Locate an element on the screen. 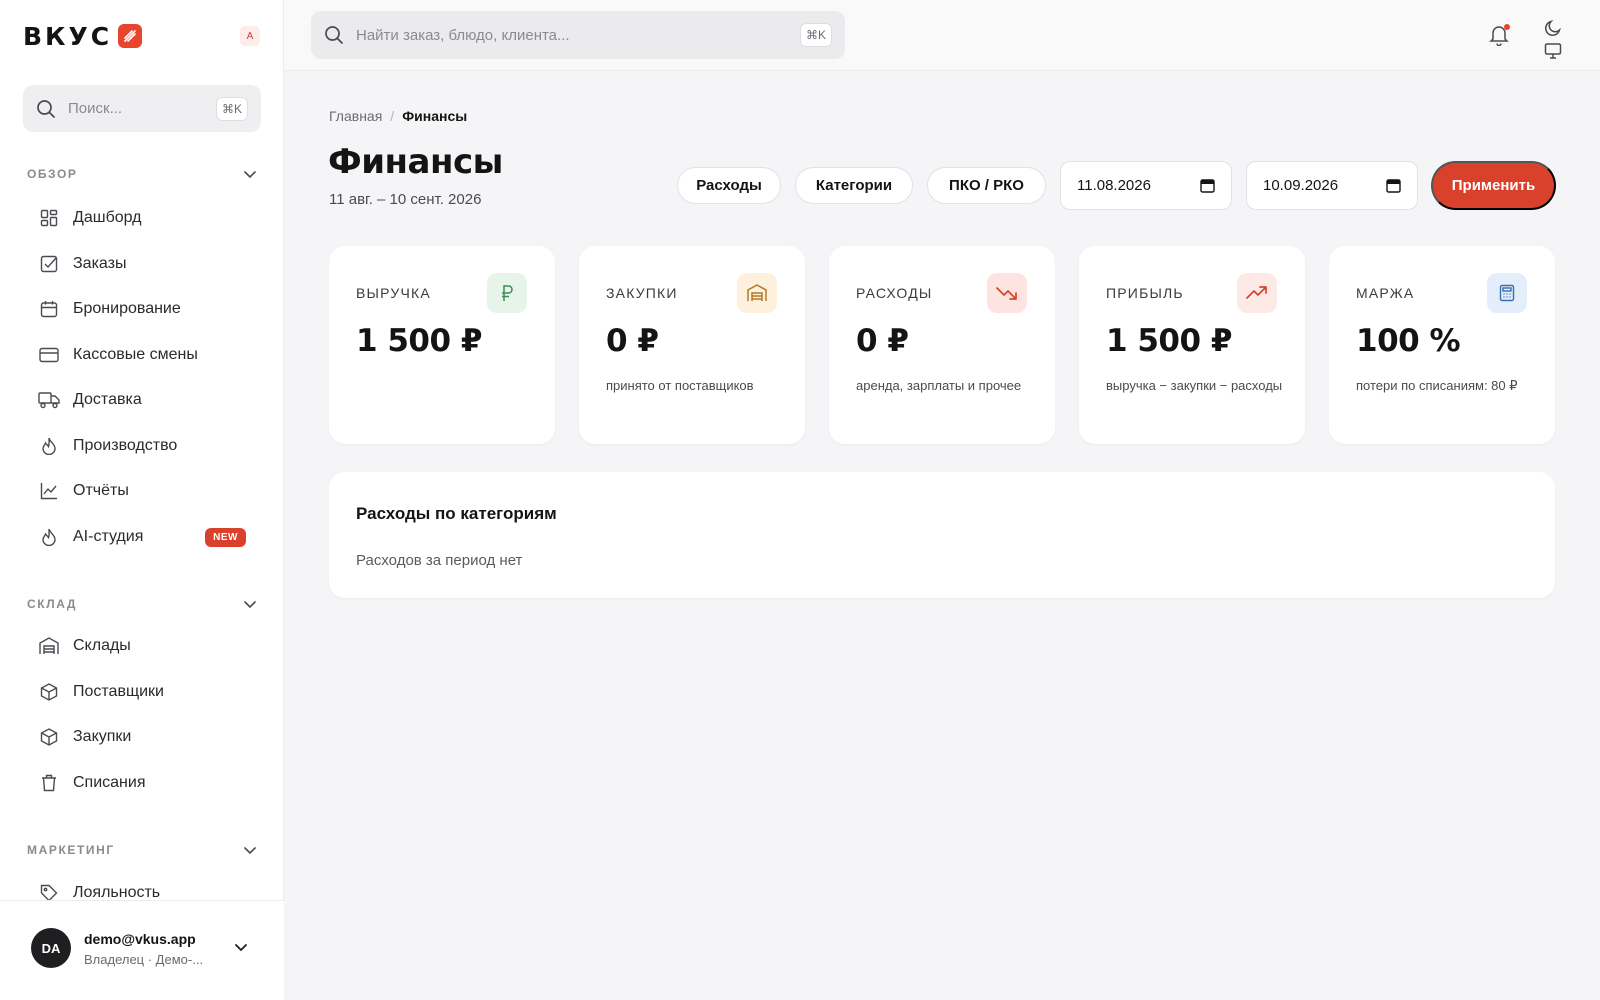  kpi-note: потери по списаниям: 80 ₽ is located at coordinates (1437, 385).